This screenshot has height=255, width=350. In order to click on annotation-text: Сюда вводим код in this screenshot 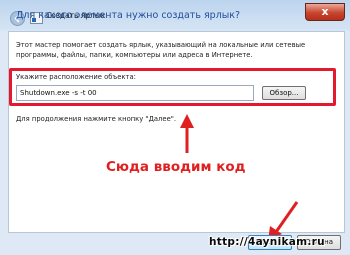, I will do `click(176, 167)`.